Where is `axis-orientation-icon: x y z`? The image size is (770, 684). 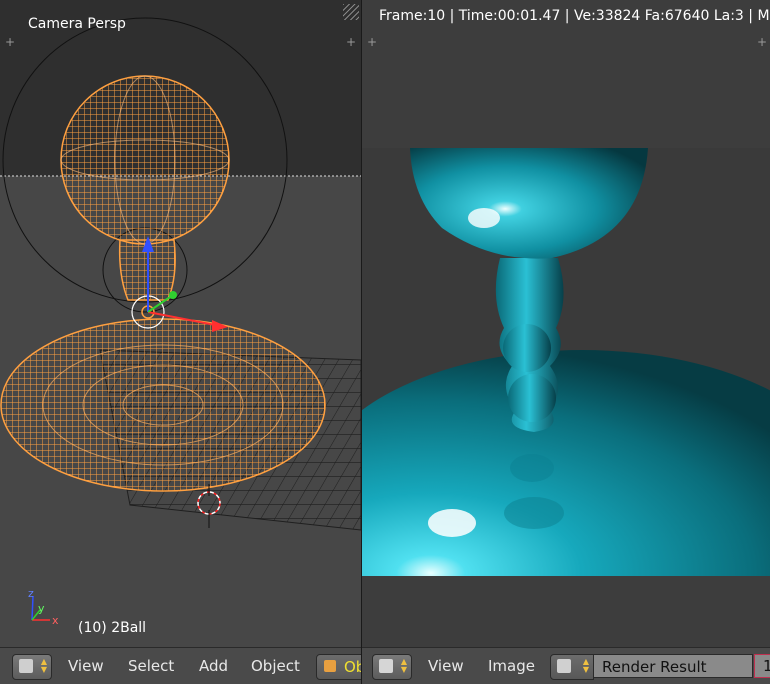
axis-orientation-icon: x y z is located at coordinates (43, 607).